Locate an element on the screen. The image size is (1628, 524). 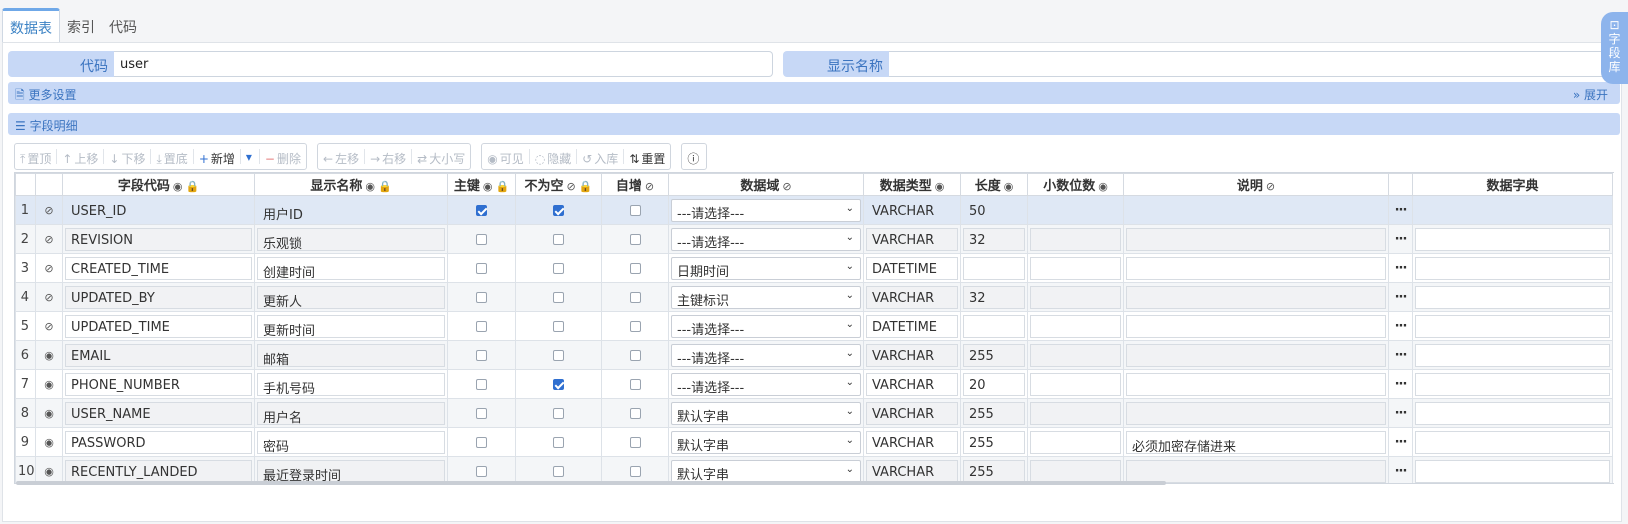
toolbar-button-arrow-up: ↑ 上移 is located at coordinates (80, 156).